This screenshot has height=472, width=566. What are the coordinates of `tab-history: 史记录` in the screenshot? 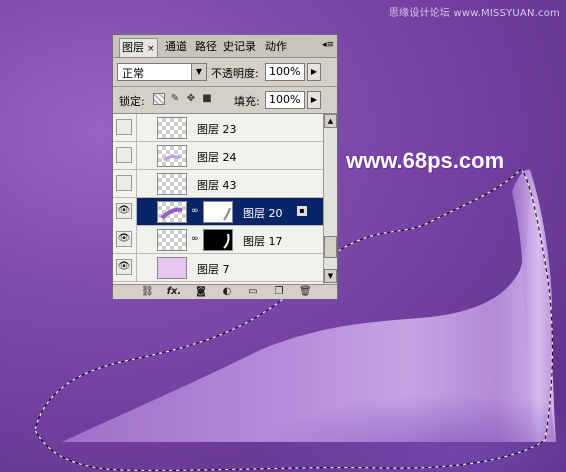 It's located at (239, 47).